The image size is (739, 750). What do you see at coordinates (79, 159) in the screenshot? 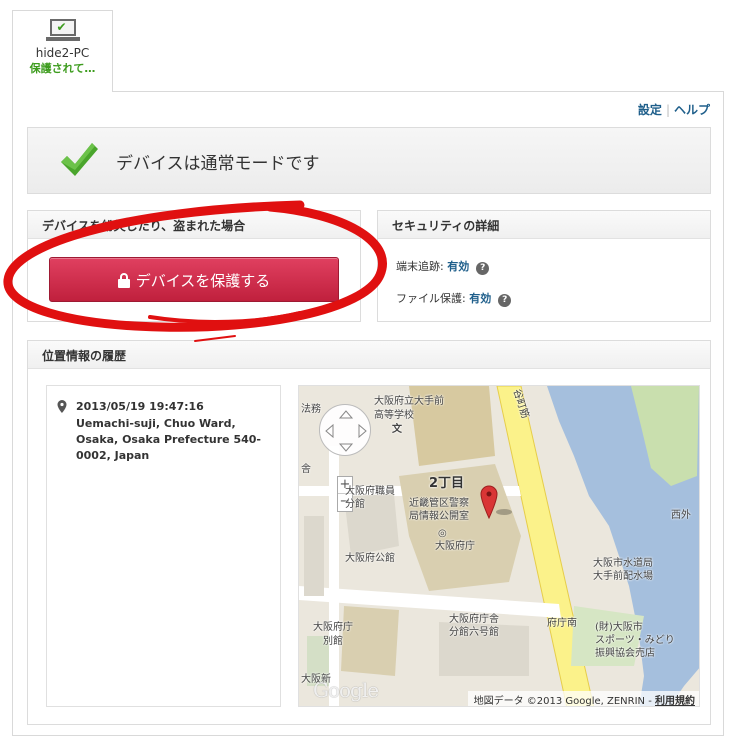
I see `checkmark-icon` at bounding box center [79, 159].